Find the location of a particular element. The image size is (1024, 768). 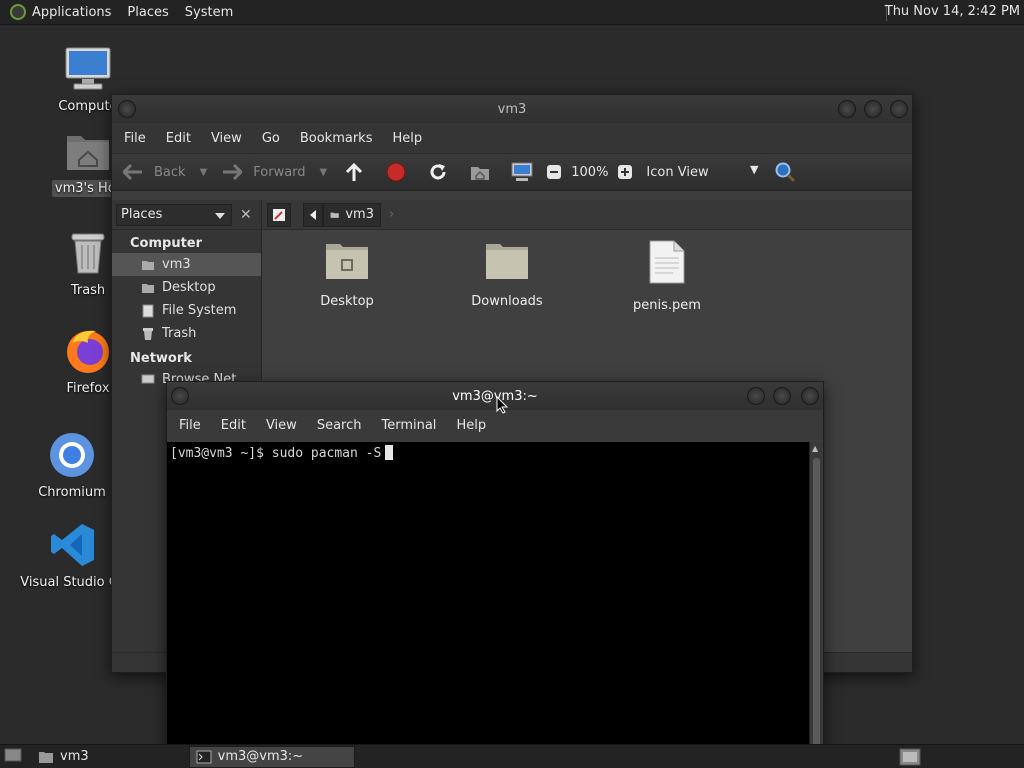

menu-bookmarks: Bookmarks is located at coordinates (336, 138).